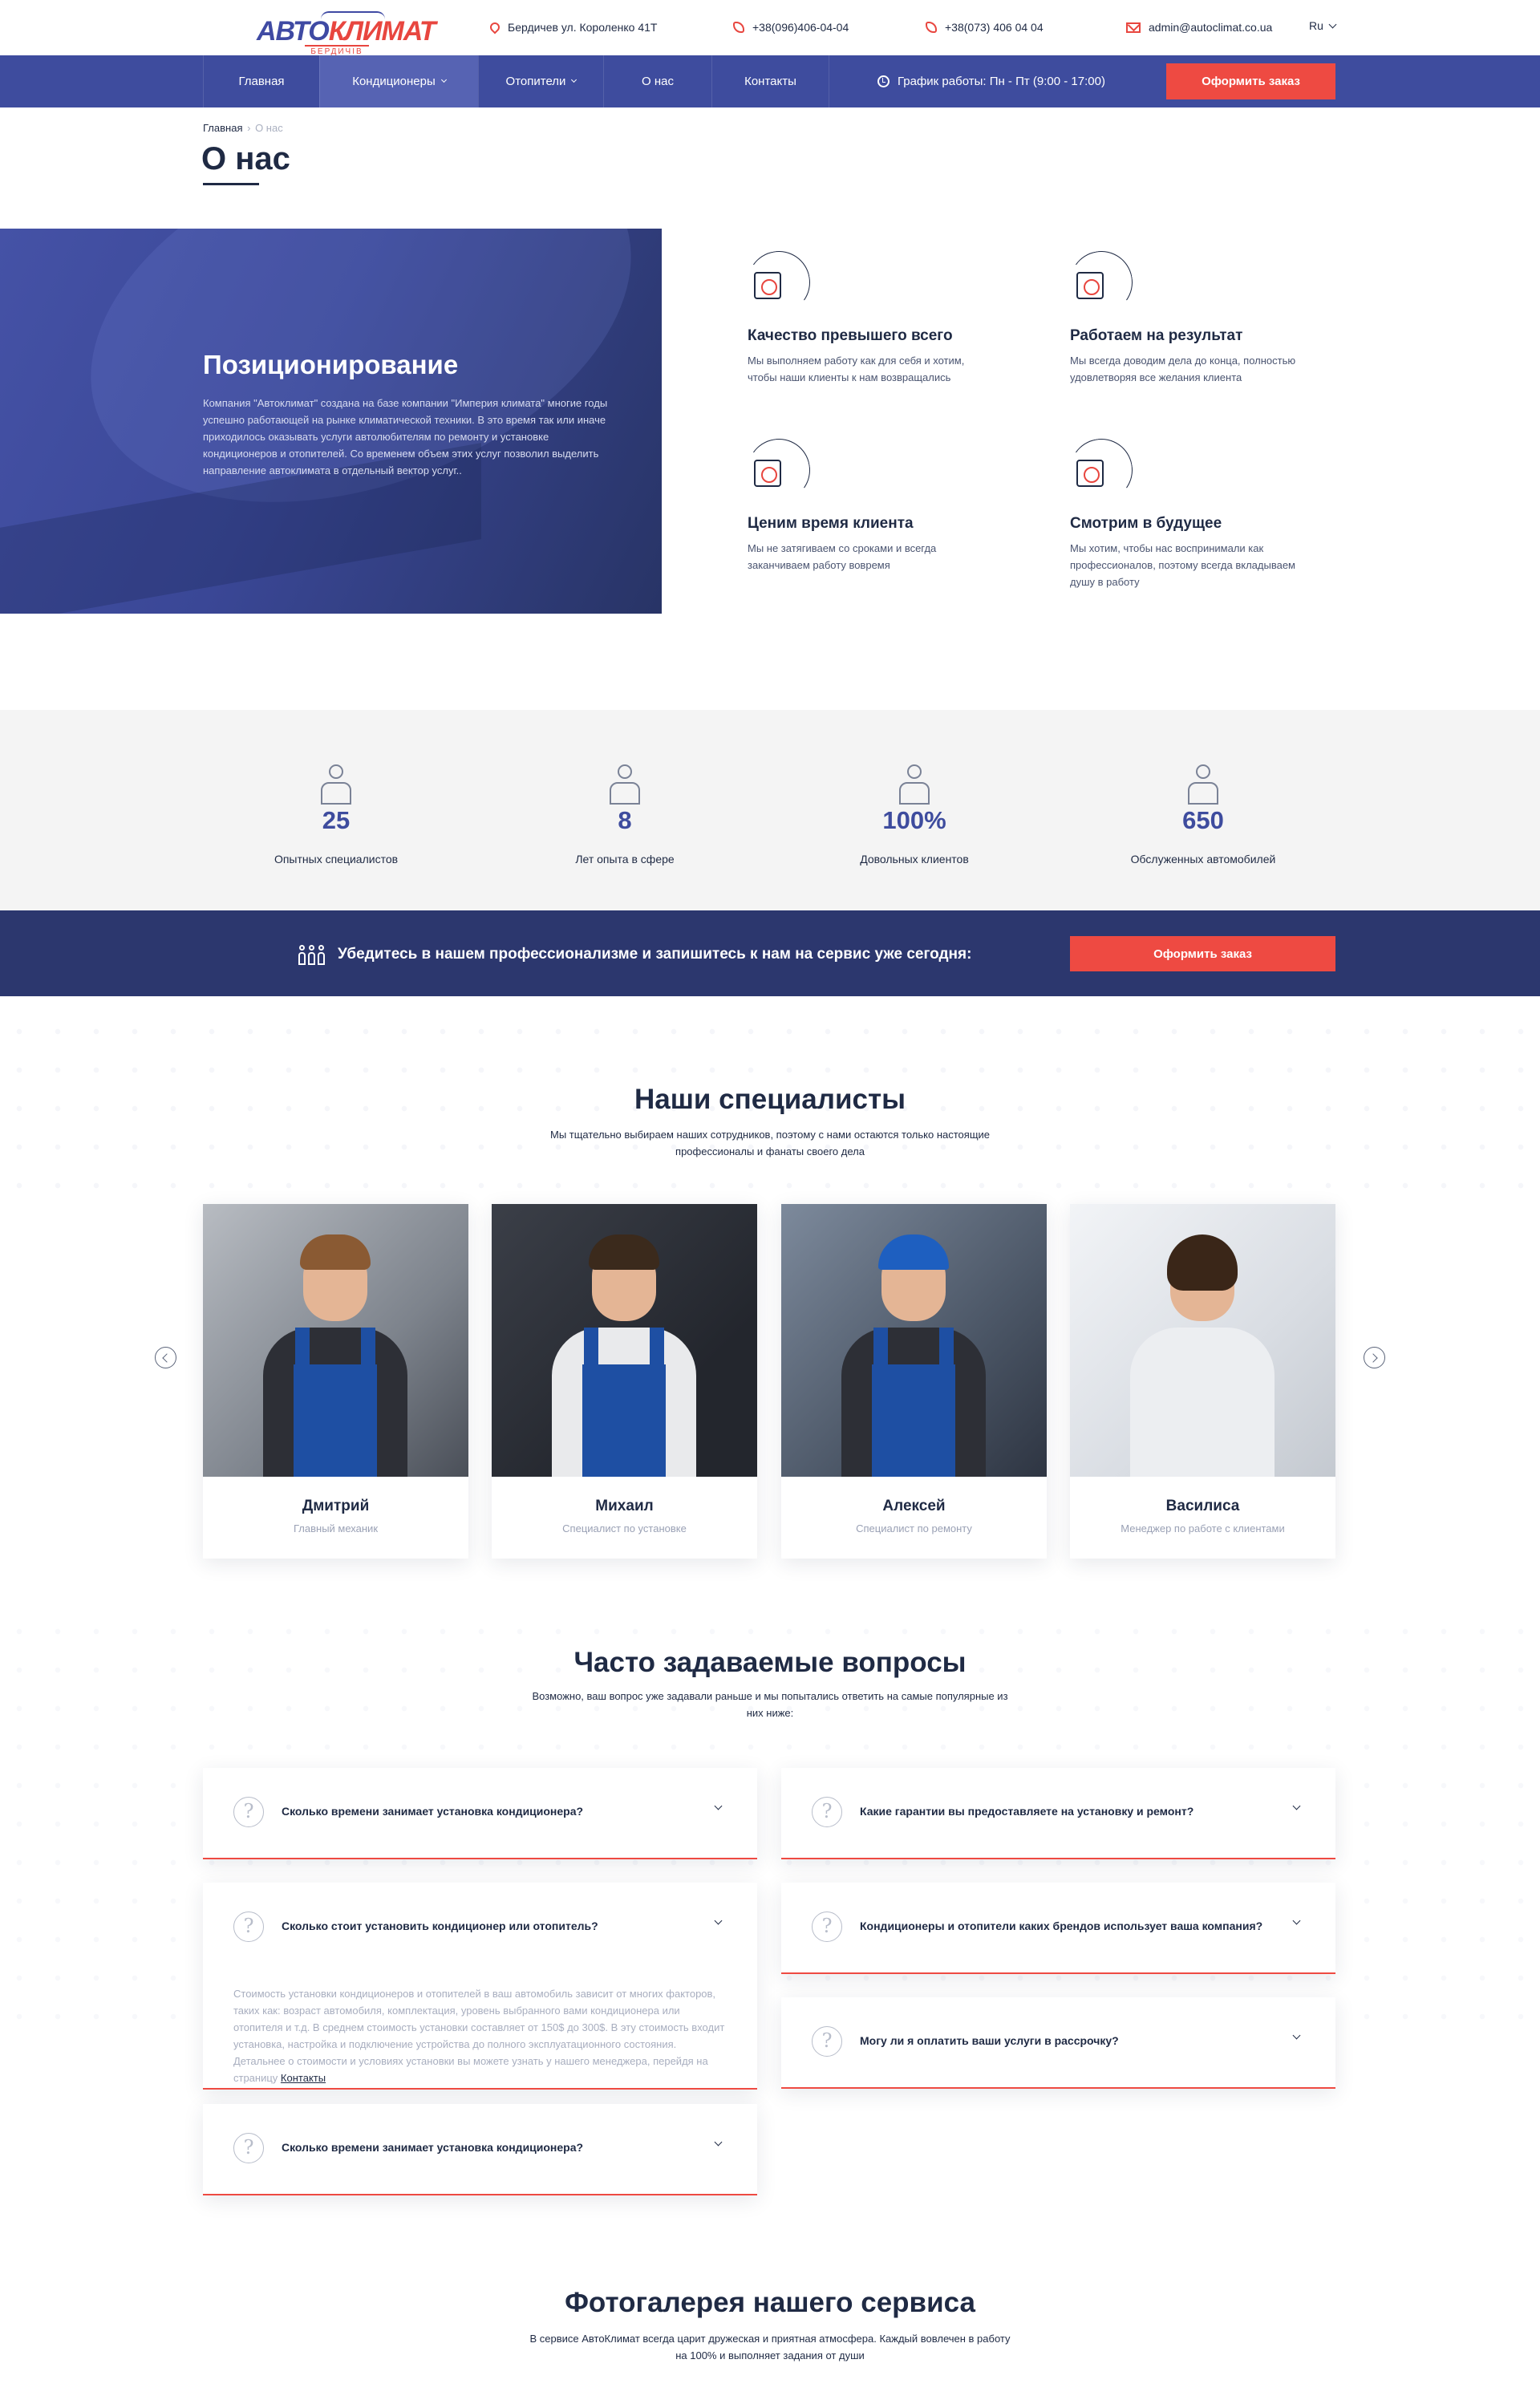 This screenshot has height=2404, width=1540. I want to click on carousel-prev-button, so click(165, 1357).